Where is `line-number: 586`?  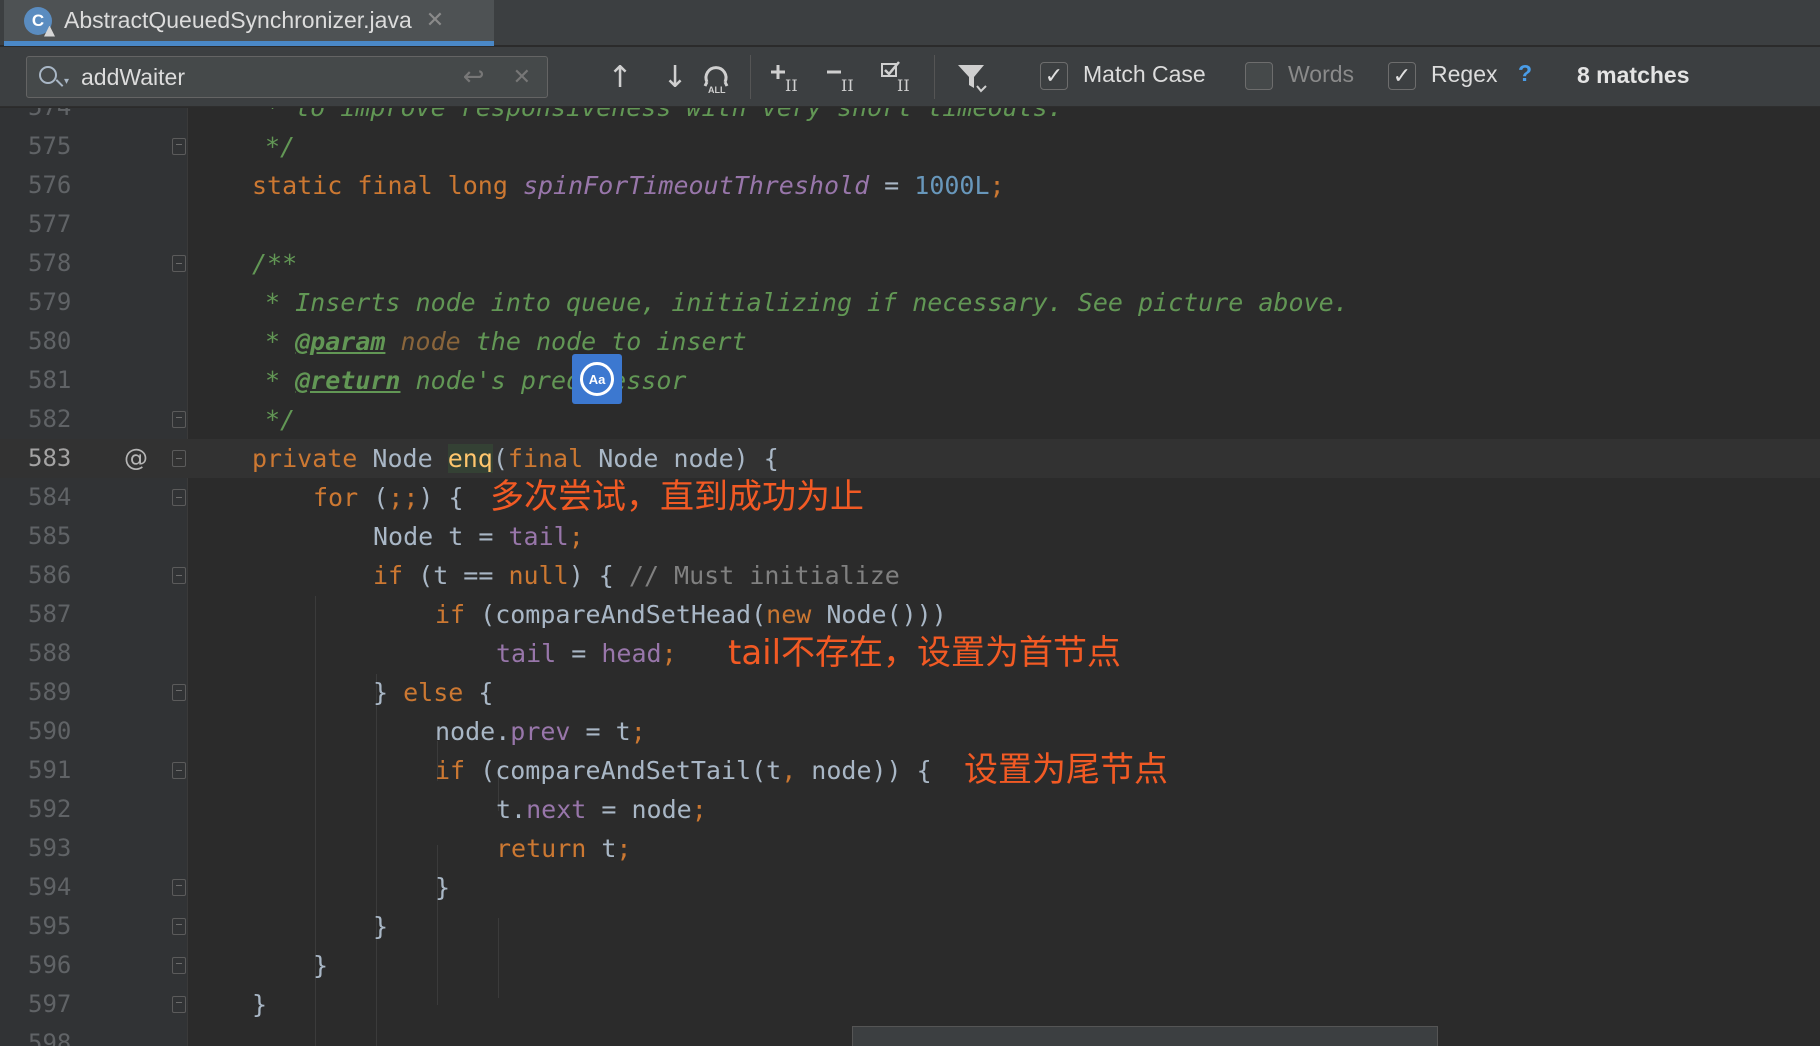 line-number: 586 is located at coordinates (50, 575).